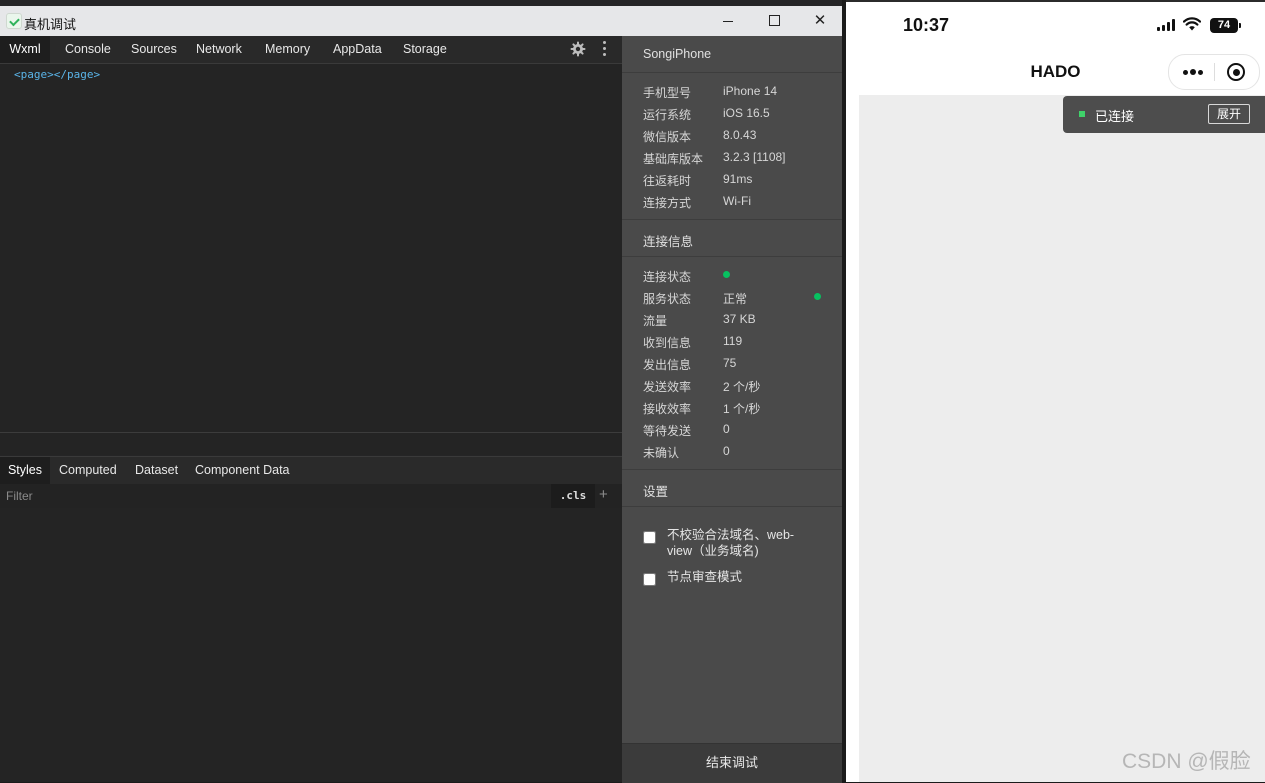 The height and width of the screenshot is (783, 1265). Describe the element at coordinates (1055, 1) in the screenshot. I see `phone-frame-edge` at that location.